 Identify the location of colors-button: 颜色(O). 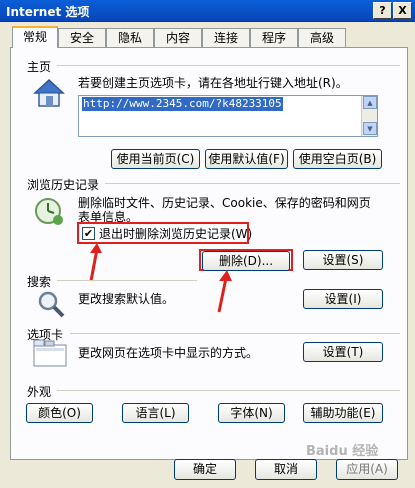
(59, 413).